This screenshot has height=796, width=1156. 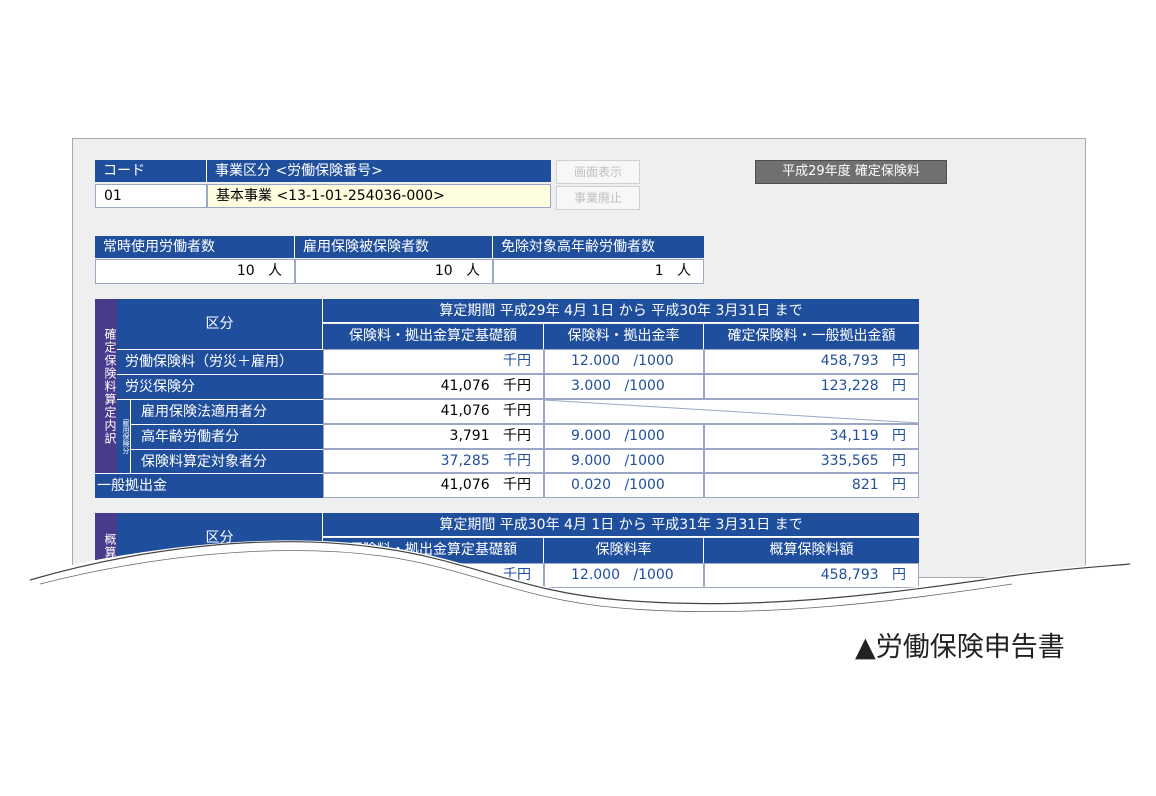 I want to click on amount-value: 821, so click(x=865, y=485).